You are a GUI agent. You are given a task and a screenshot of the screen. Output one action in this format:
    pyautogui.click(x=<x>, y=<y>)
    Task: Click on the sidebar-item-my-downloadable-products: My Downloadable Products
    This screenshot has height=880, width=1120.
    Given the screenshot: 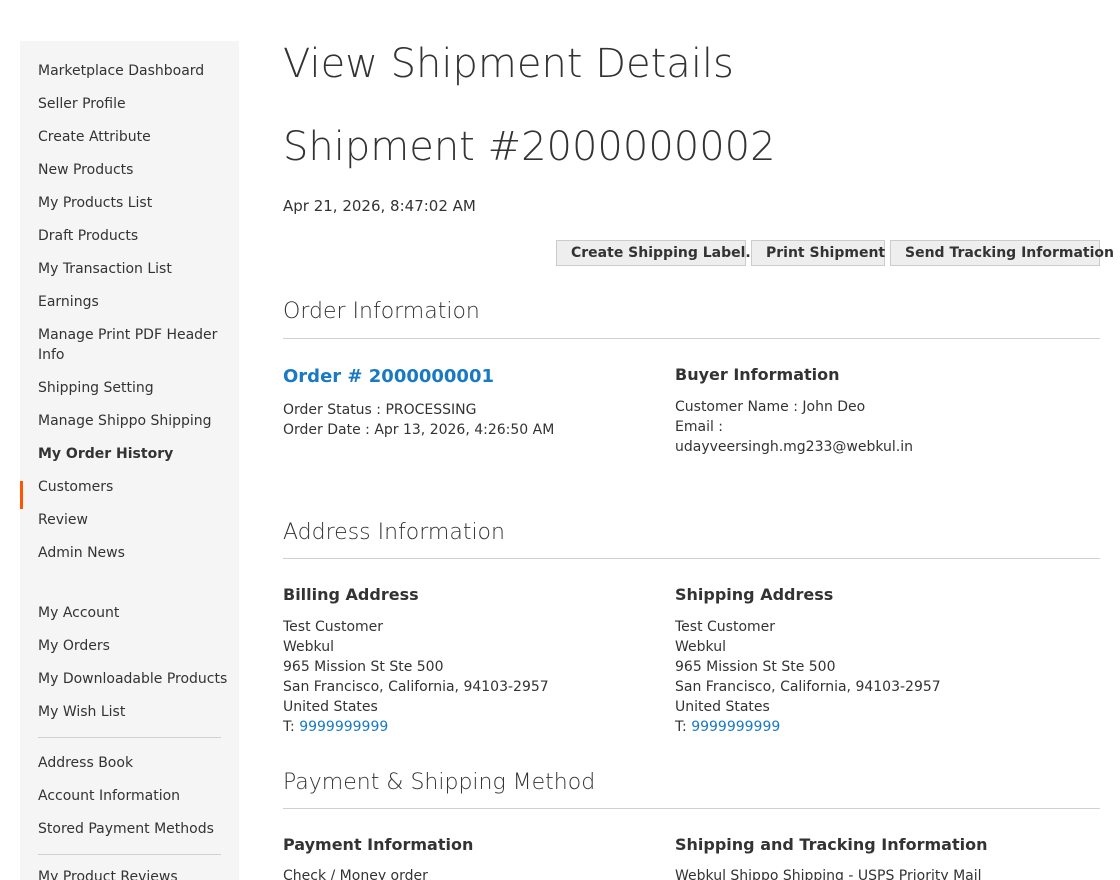 What is the action you would take?
    pyautogui.click(x=133, y=679)
    